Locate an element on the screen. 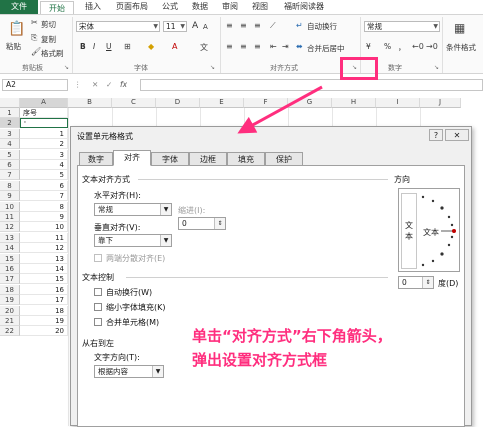 The image size is (483, 427). annotation-text: 单击“对齐方式”右下角箭头， 弹出设置对齐方式框 is located at coordinates (292, 348).